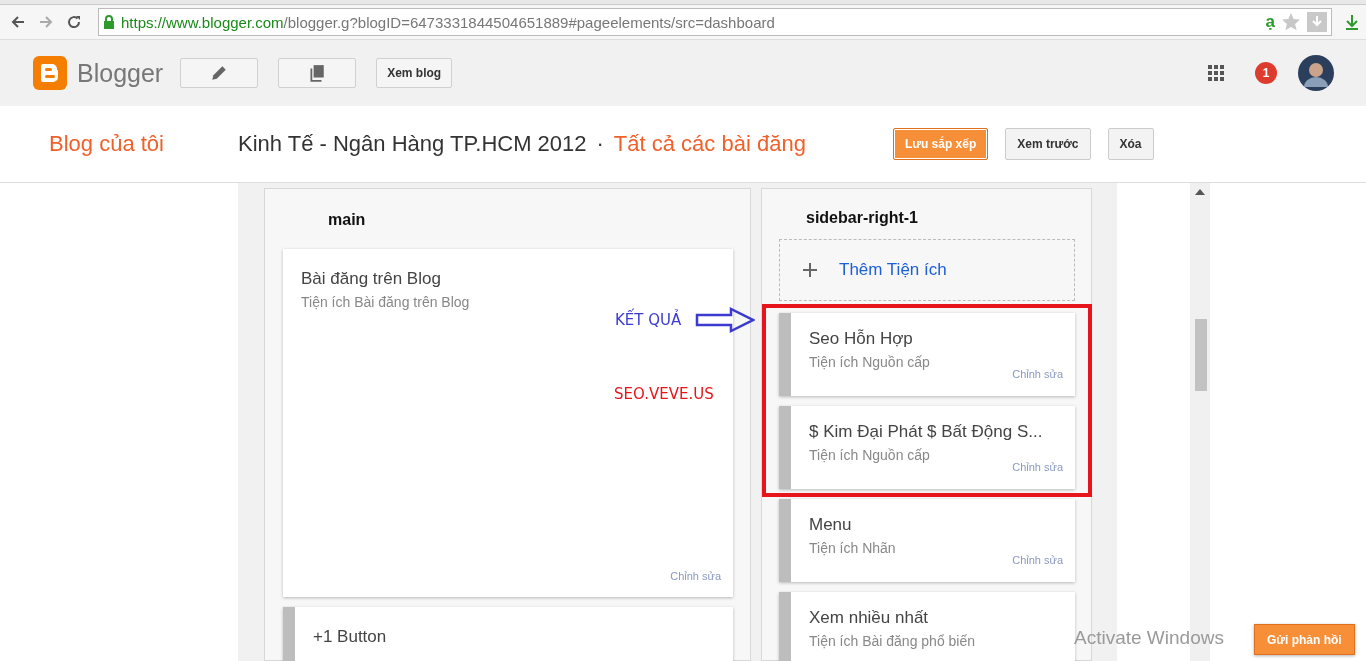 This screenshot has width=1366, height=661. I want to click on posts-button, so click(317, 73).